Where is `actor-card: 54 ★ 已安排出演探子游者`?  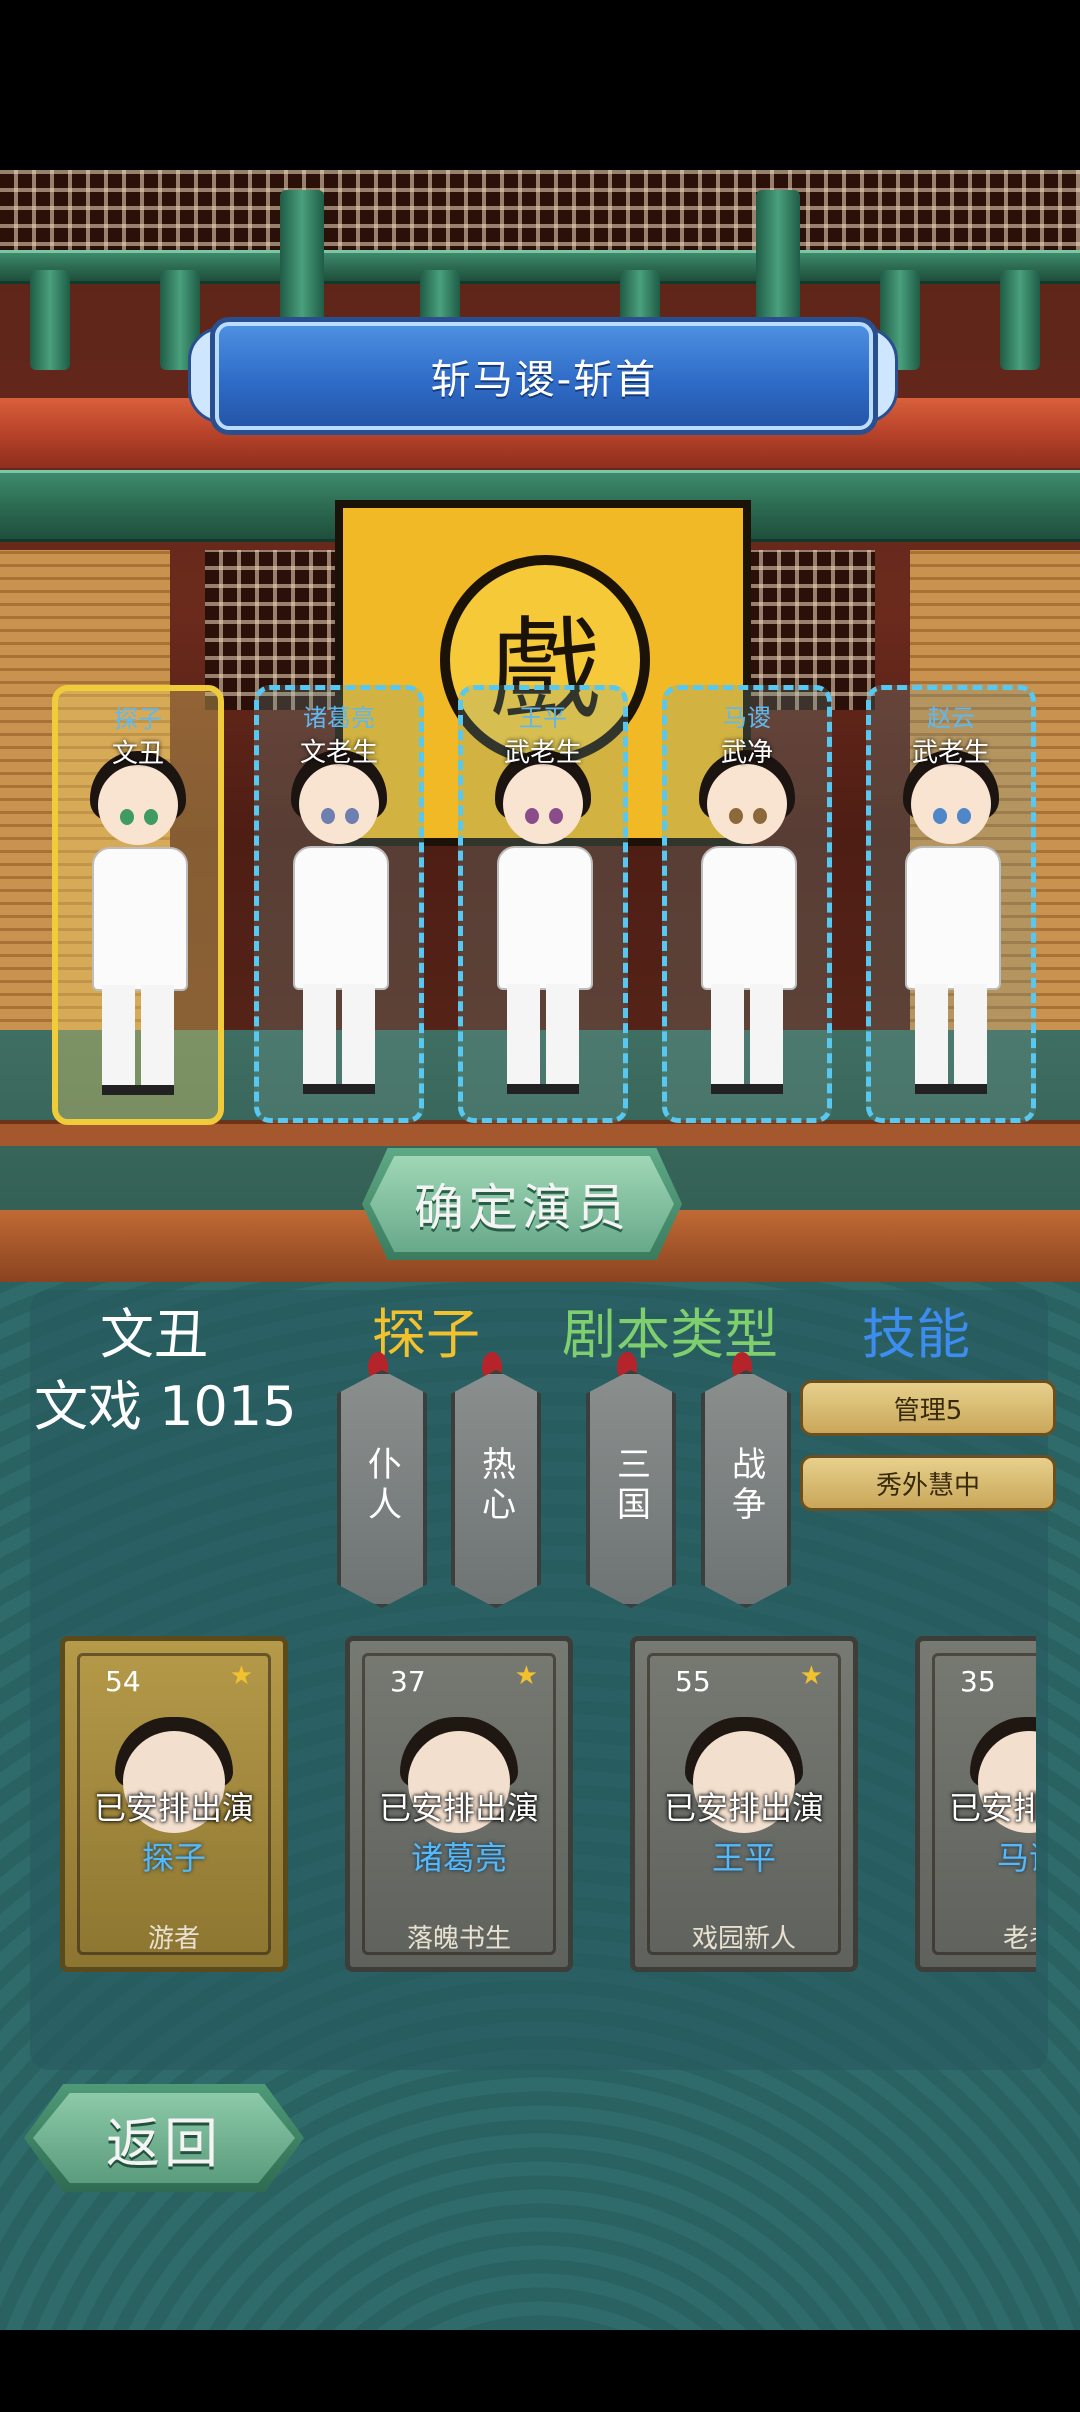
actor-card: 54 ★ 已安排出演探子游者 is located at coordinates (174, 1804).